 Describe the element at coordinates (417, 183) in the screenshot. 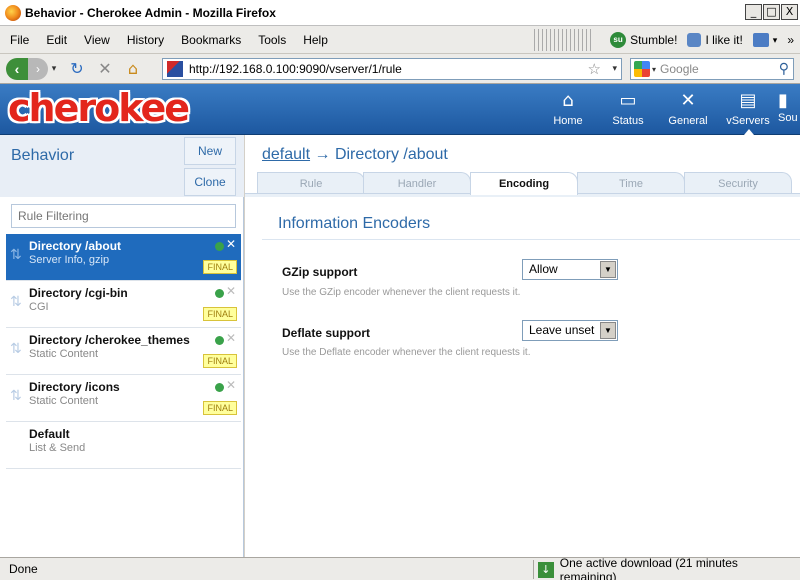

I see `tab-handler: Handler` at that location.